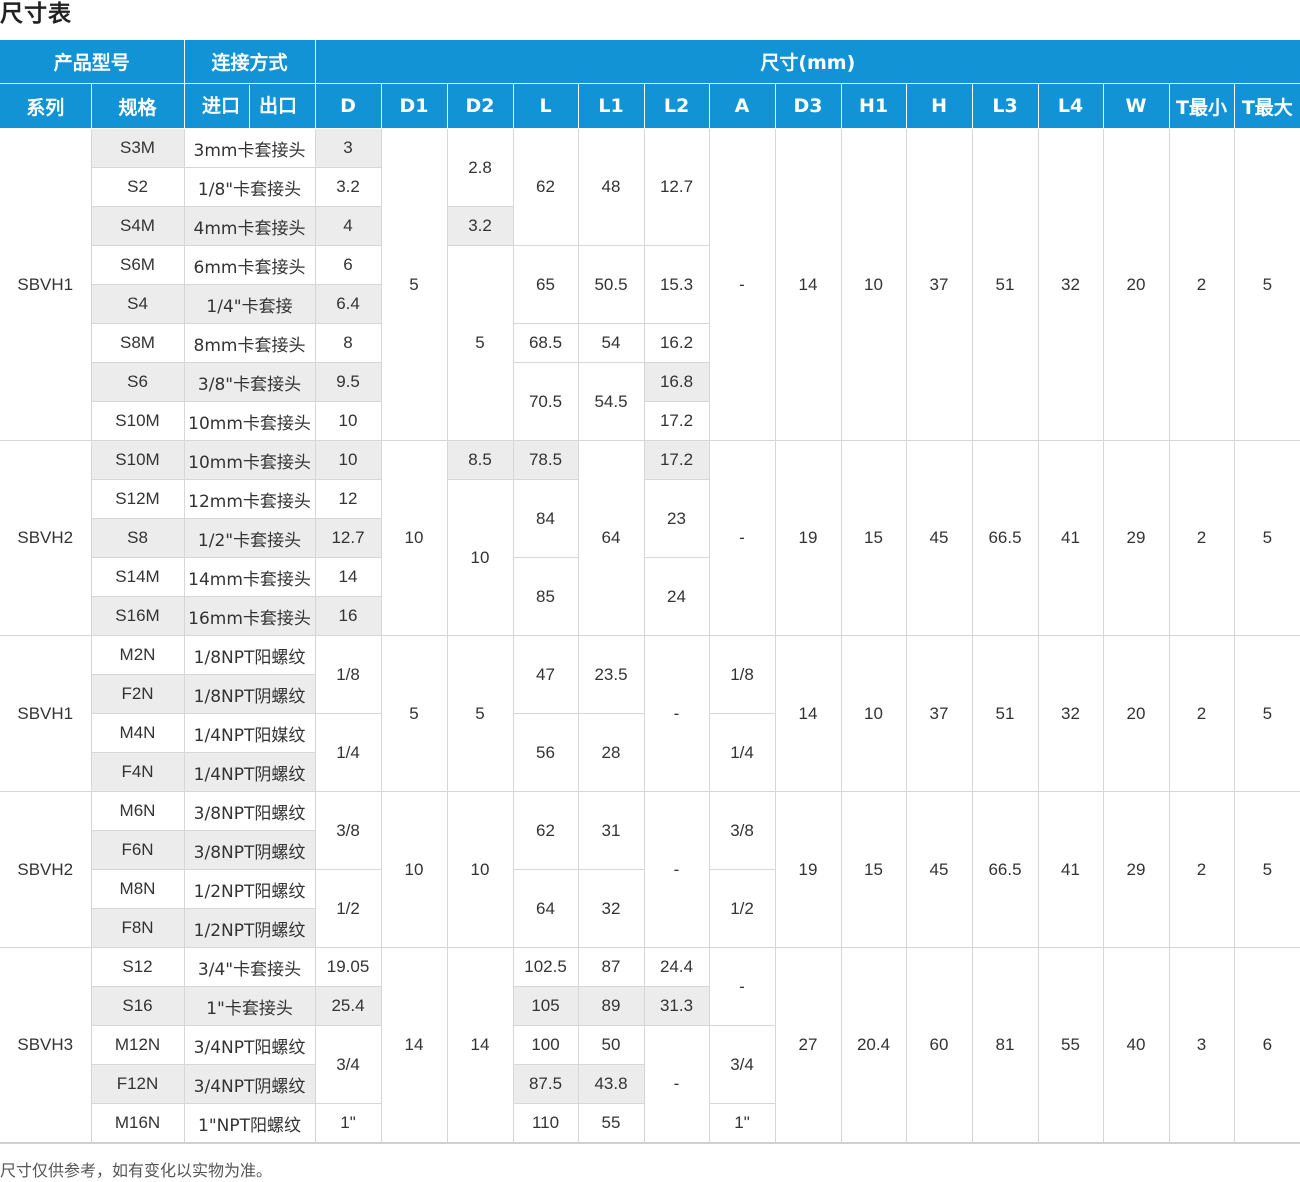  I want to click on d-cell: 1", so click(348, 1123).